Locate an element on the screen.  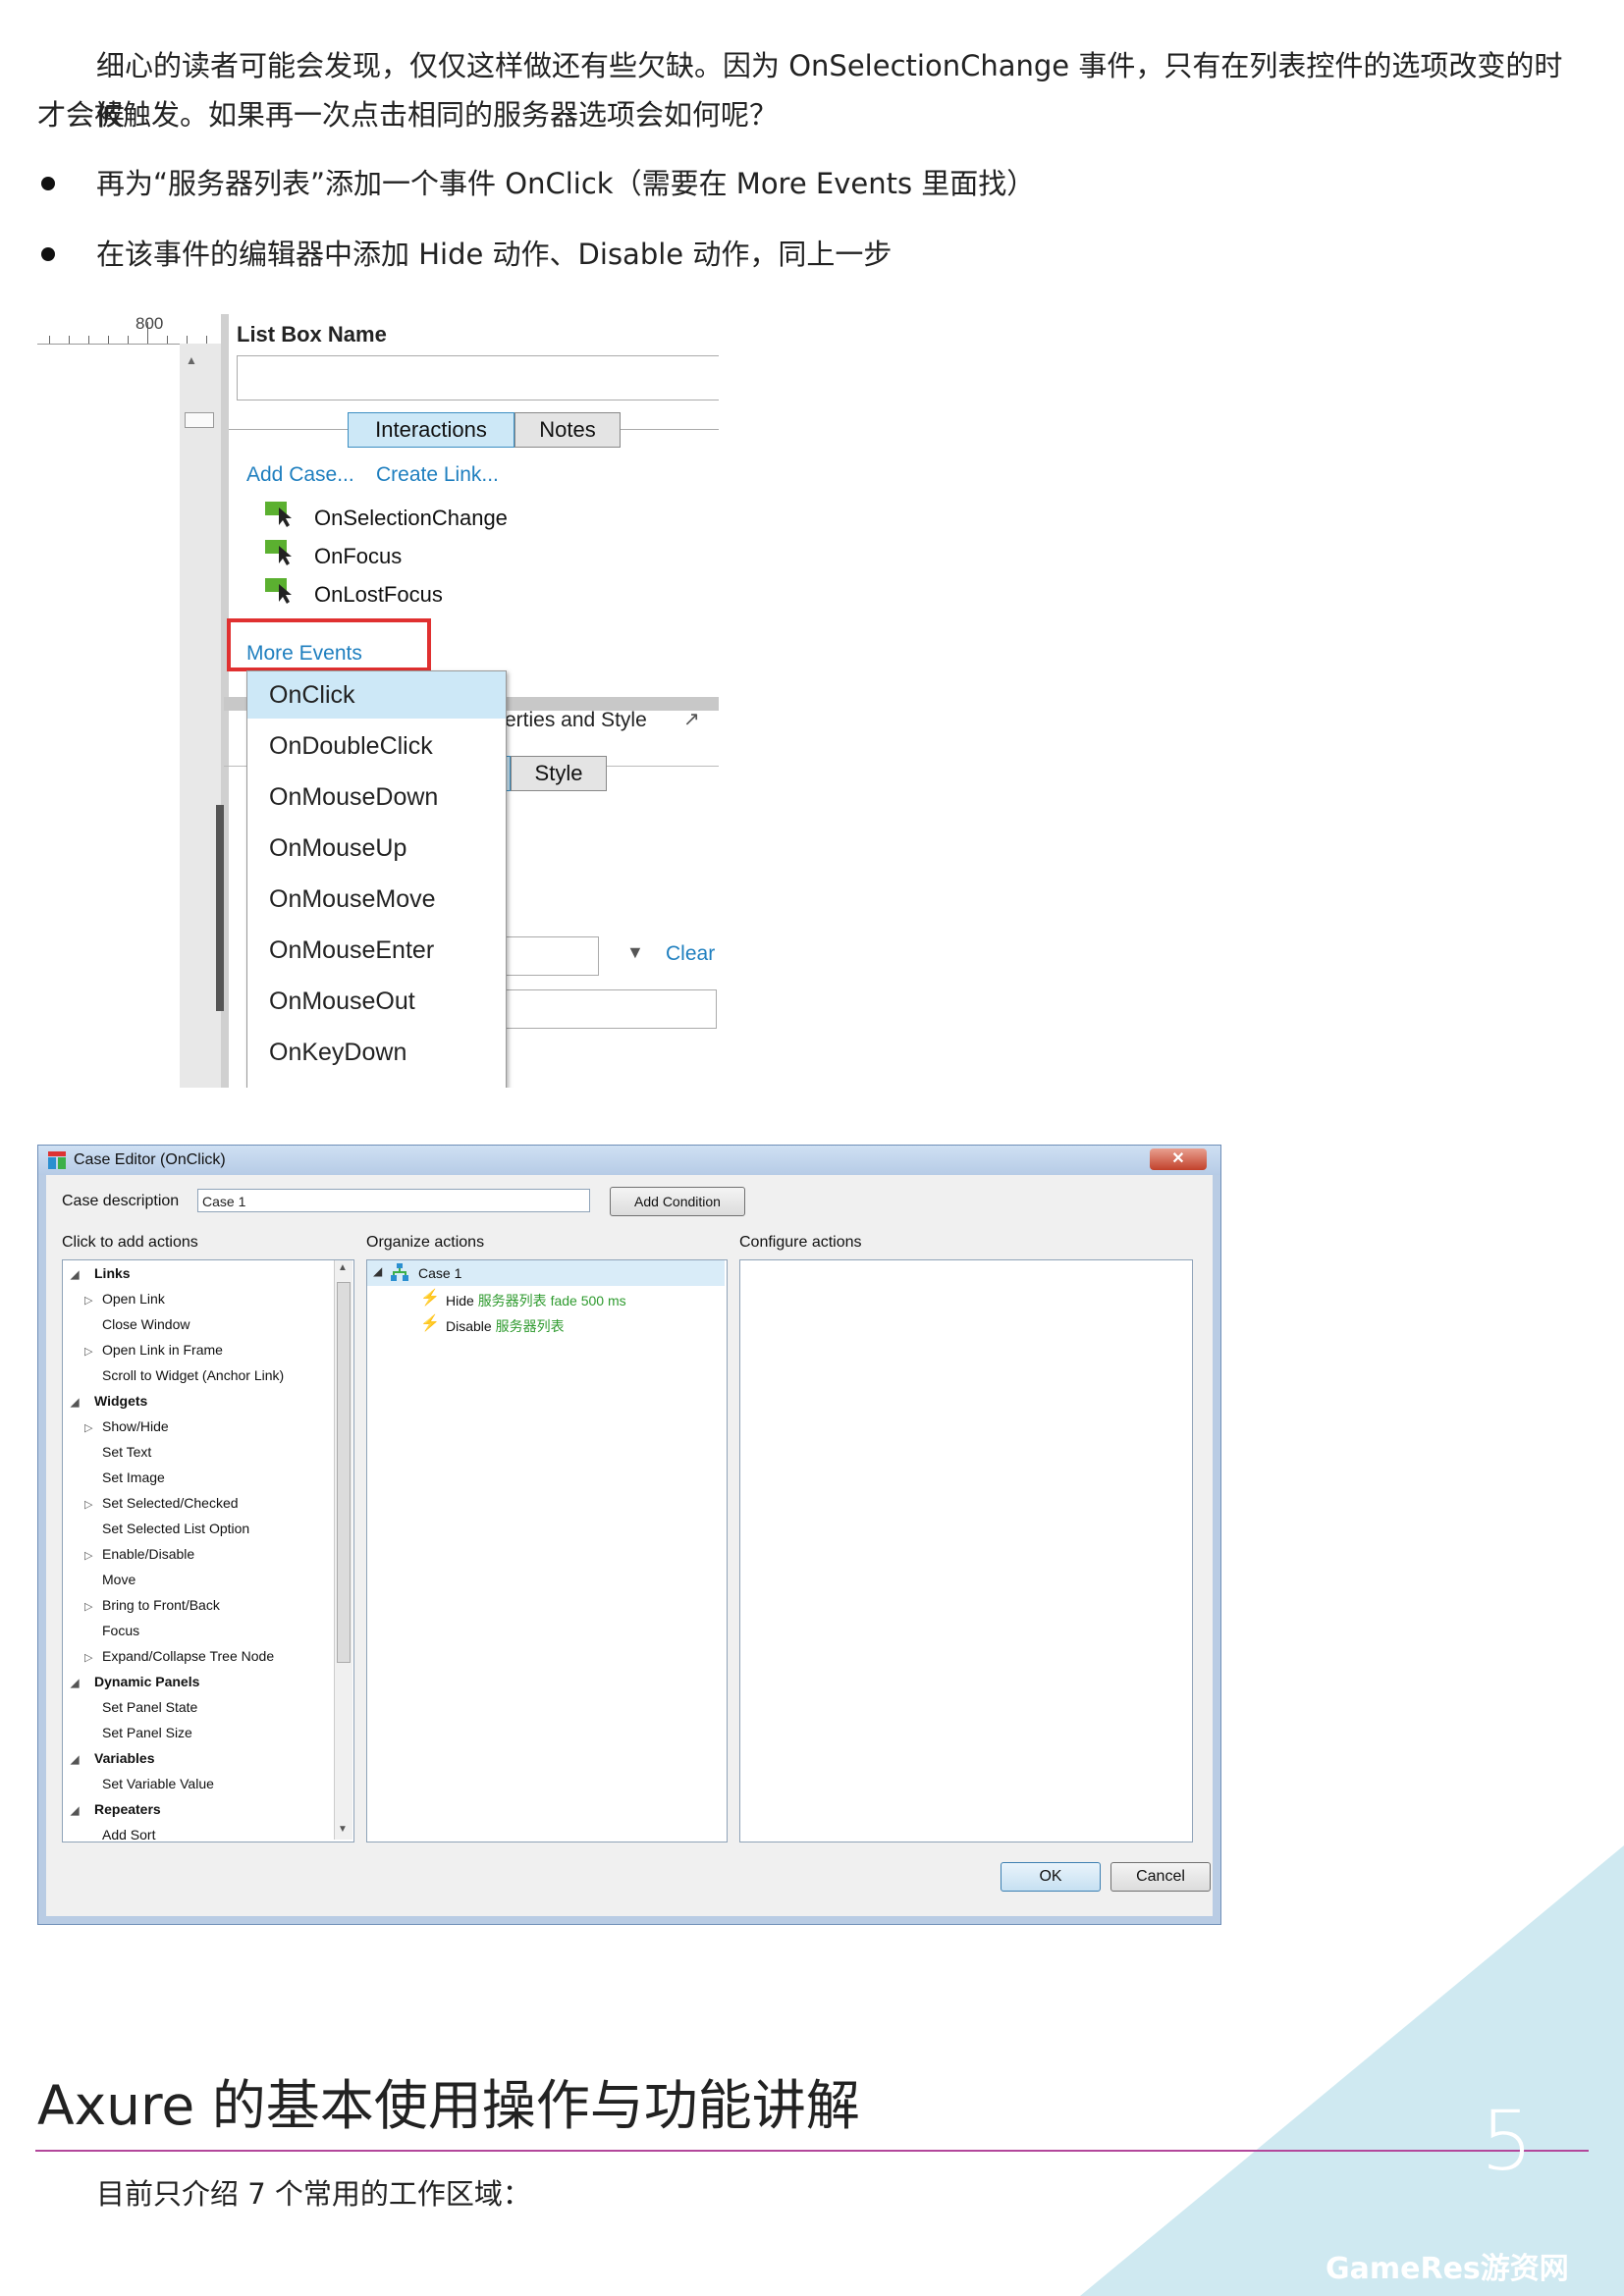
tree-scrollbar: ▲ ▼ is located at coordinates (343, 1550).